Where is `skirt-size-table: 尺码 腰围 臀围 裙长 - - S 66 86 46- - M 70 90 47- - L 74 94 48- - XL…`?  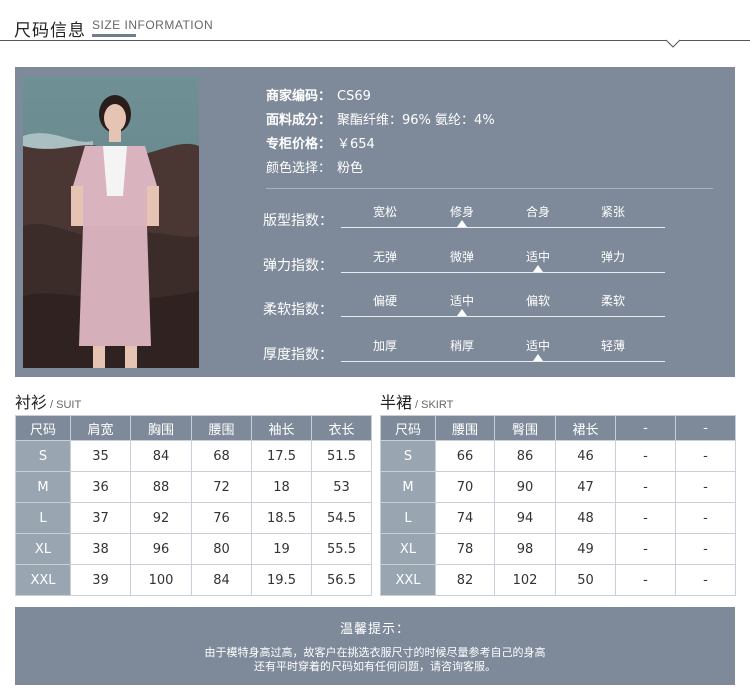 skirt-size-table: 尺码 腰围 臀围 裙长 - - S 66 86 46- - M 70 90 47- - L 74 94 48- - XL… is located at coordinates (558, 505).